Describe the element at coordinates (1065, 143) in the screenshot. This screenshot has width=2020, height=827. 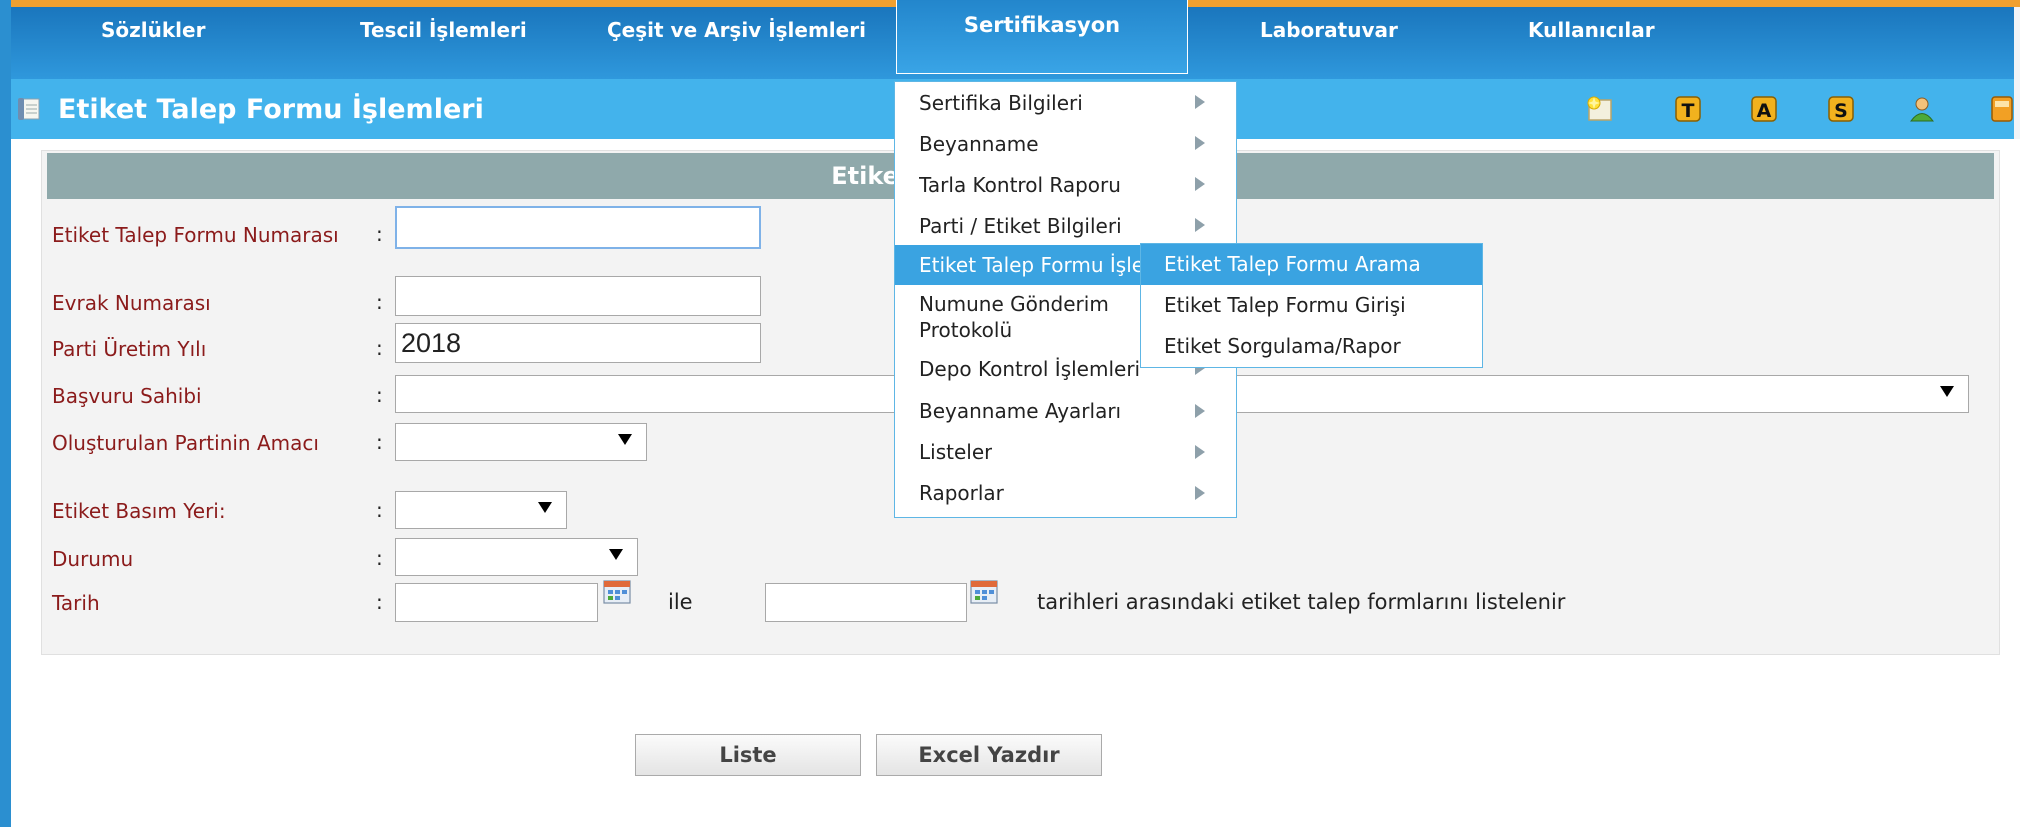
I see `menu-item-beyanname: Beyanname` at that location.